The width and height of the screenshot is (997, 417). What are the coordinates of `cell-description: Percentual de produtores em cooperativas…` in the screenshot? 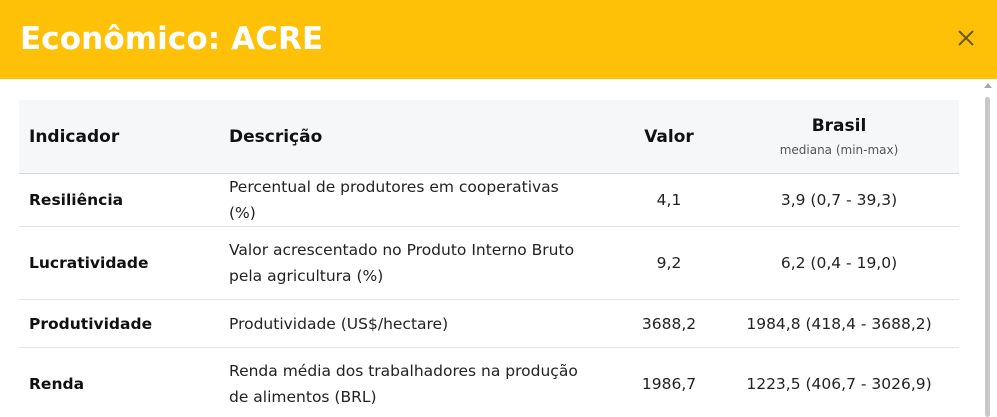 It's located at (419, 200).